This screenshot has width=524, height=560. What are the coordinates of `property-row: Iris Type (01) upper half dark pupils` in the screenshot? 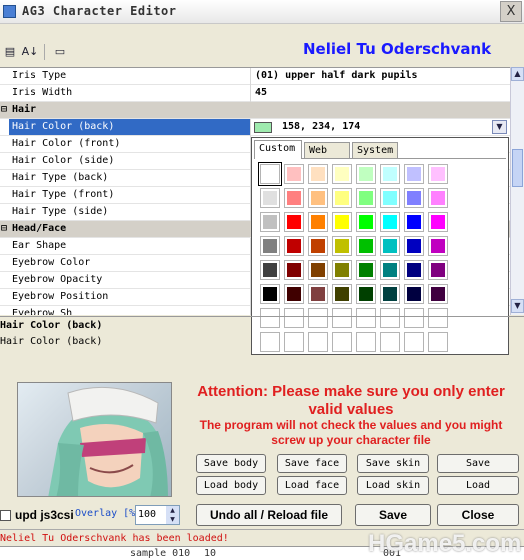 It's located at (255, 76).